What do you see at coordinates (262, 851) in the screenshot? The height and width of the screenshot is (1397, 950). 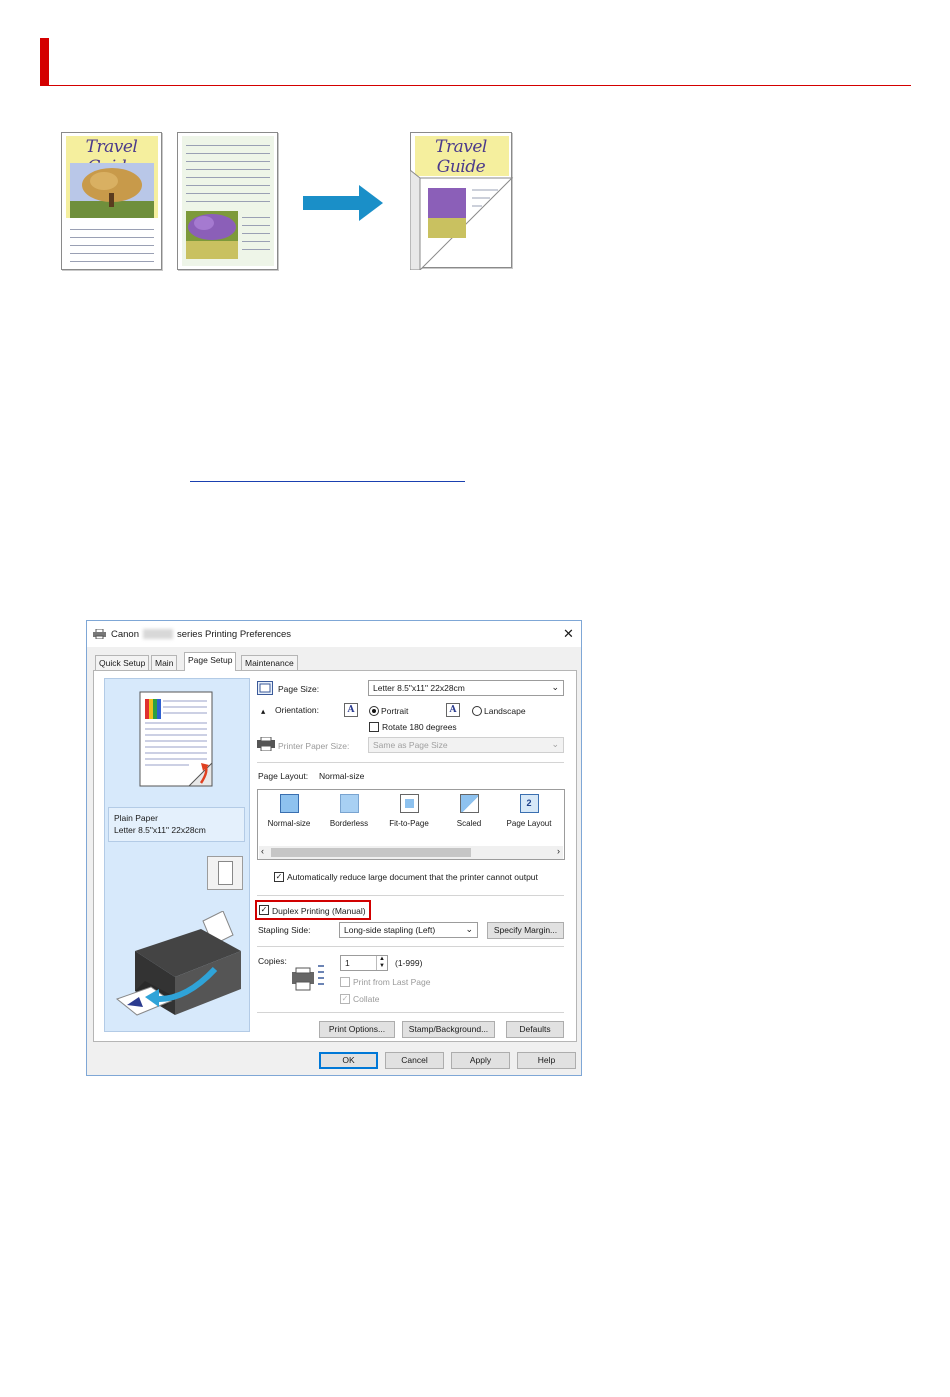 I see `scroll-left-icon: ‹` at bounding box center [262, 851].